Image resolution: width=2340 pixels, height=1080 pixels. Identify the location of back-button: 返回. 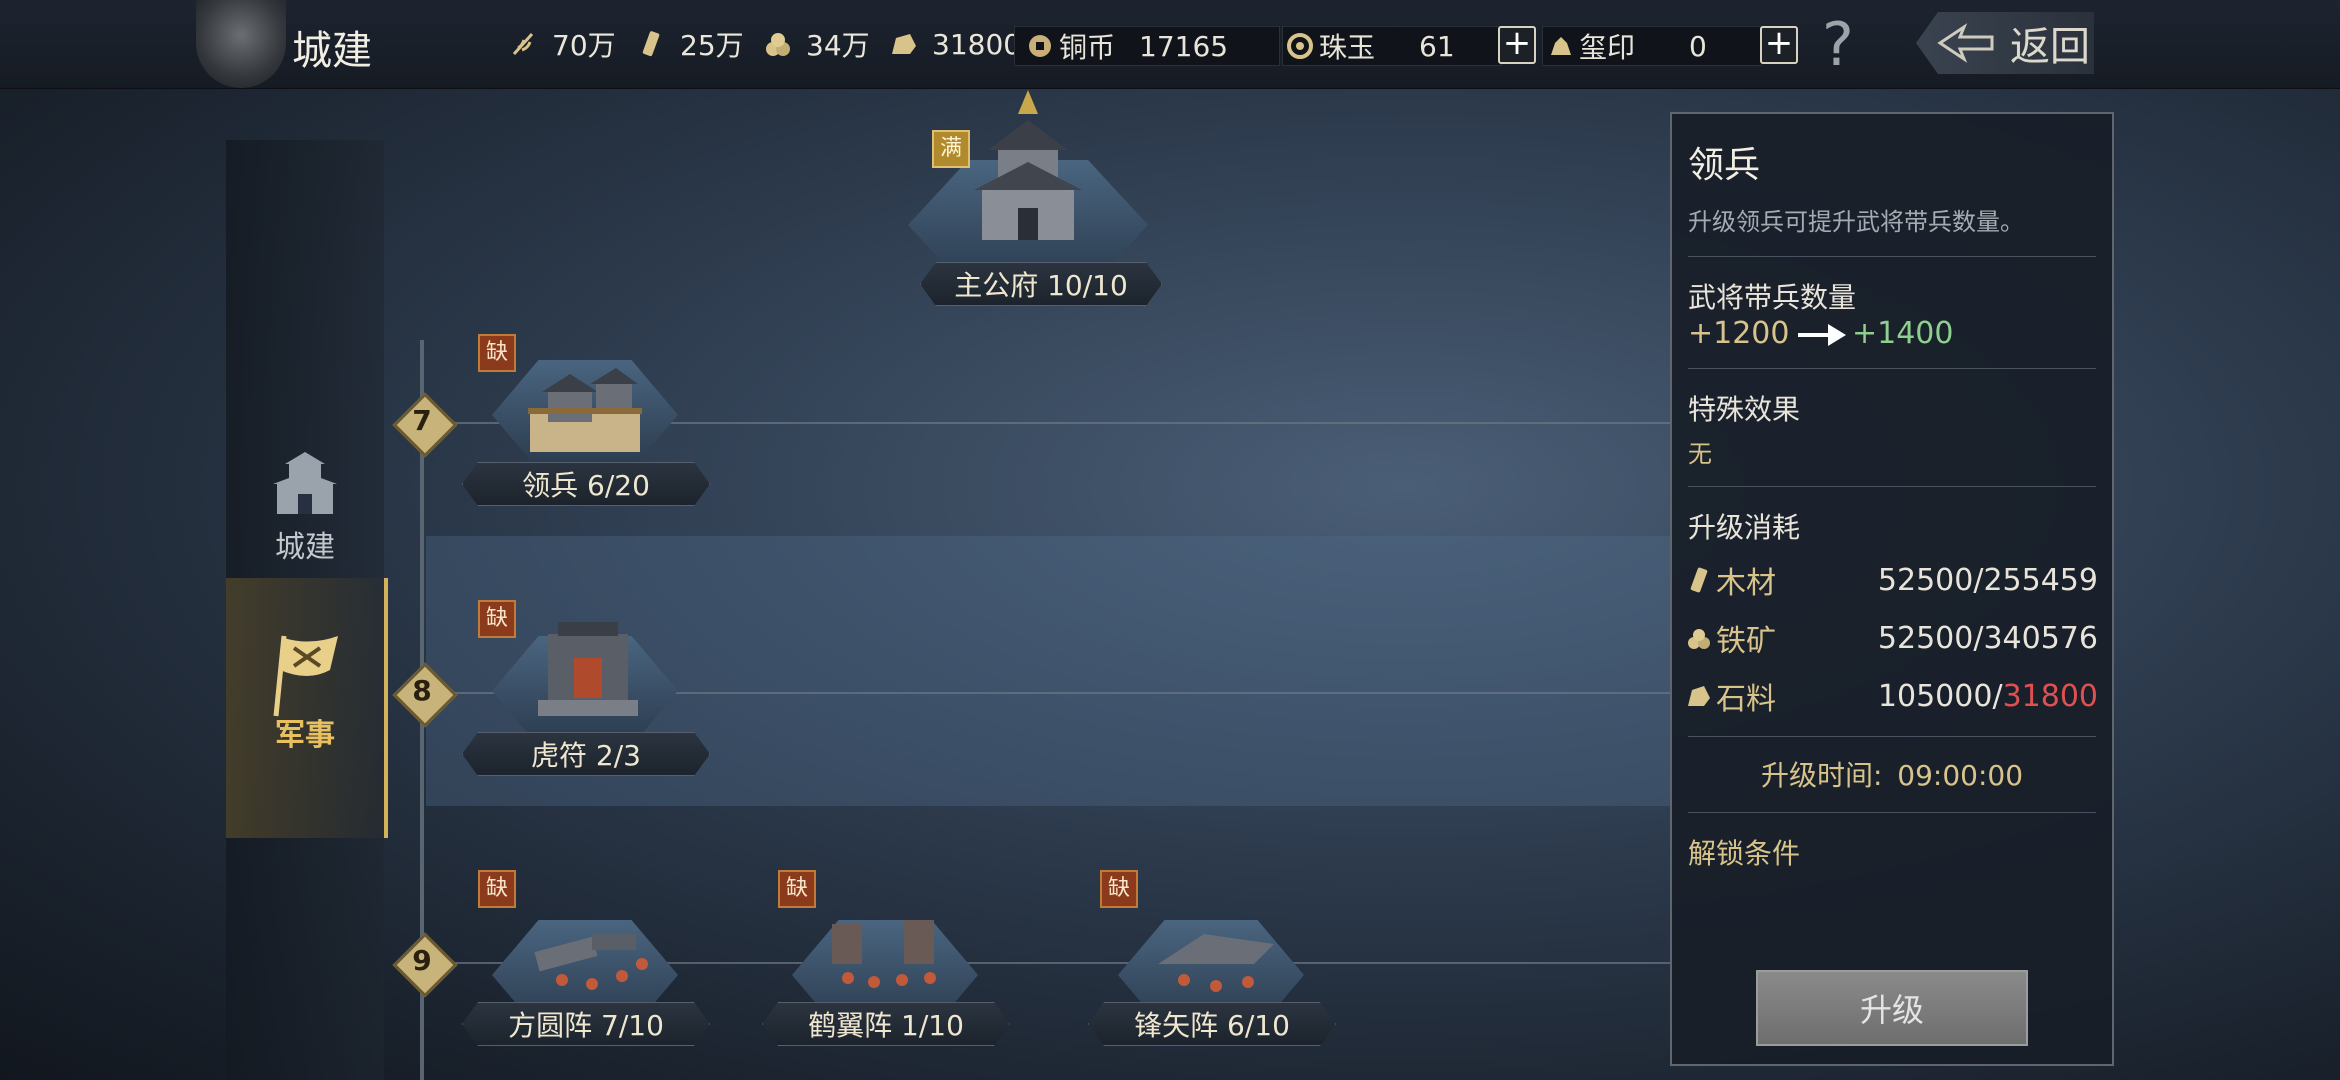
(2005, 43).